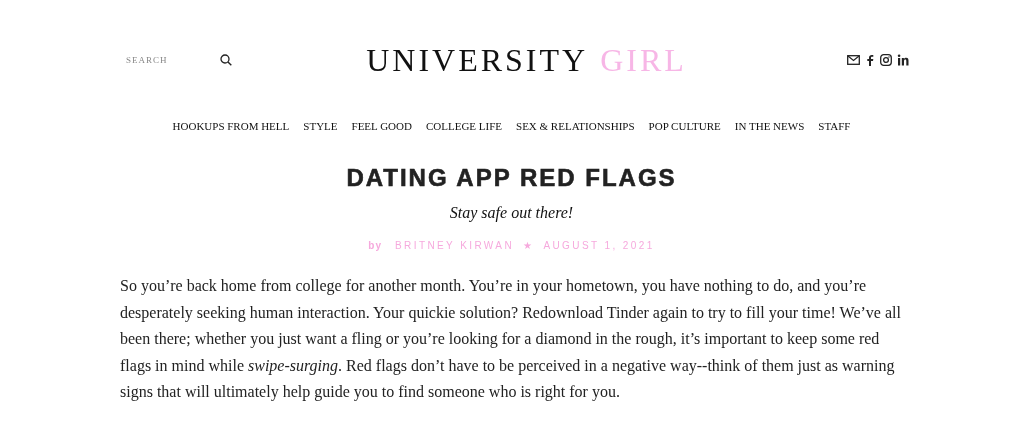 Image resolution: width=1023 pixels, height=436 pixels. I want to click on linkedin-icon, so click(903, 60).